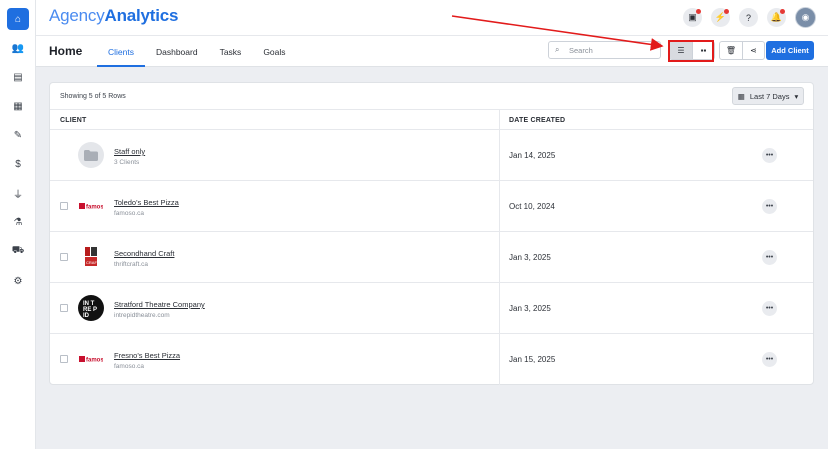  What do you see at coordinates (532, 359) in the screenshot?
I see `date-created: Jan 15, 2025` at bounding box center [532, 359].